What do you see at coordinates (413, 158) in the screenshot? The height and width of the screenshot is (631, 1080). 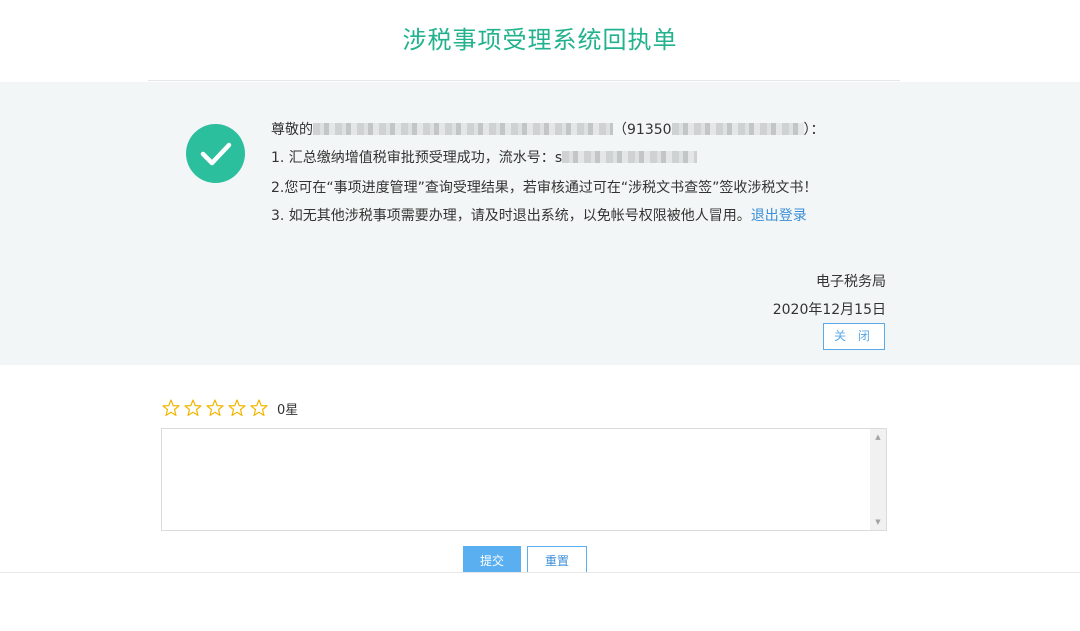 I see `receipt-line-1-text: 1. 汇总缴纳增值税审批预受理成功，流水号：` at bounding box center [413, 158].